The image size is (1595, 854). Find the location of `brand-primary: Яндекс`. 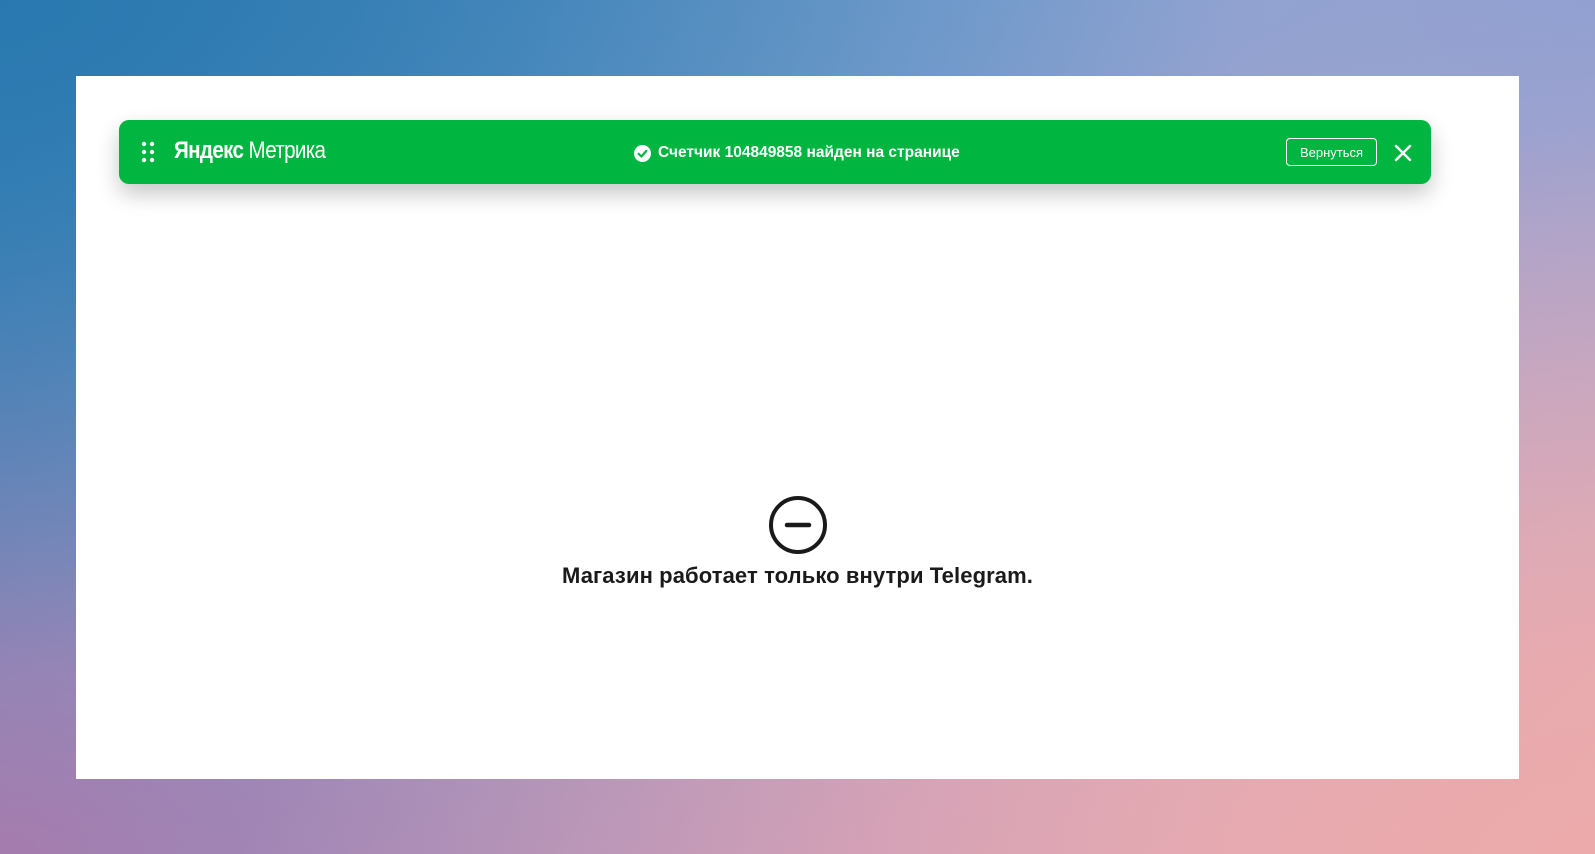

brand-primary: Яндекс is located at coordinates (209, 150).